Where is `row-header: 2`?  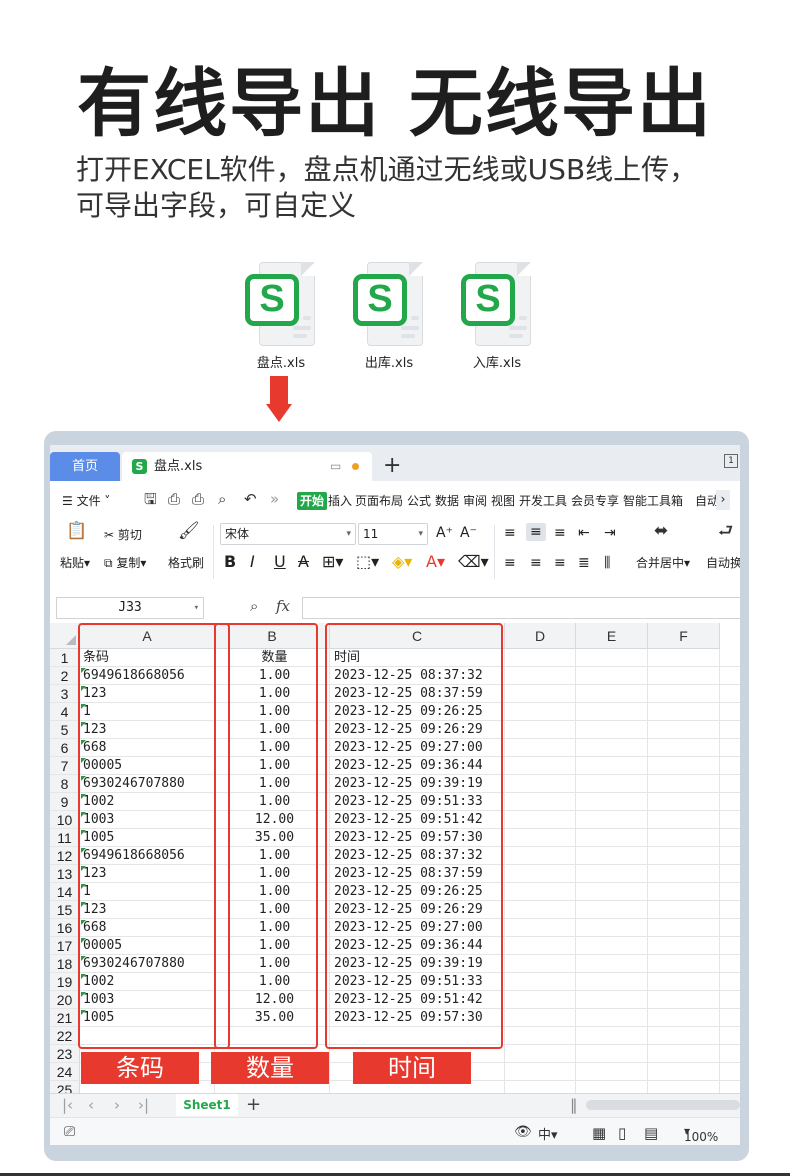
row-header: 2 is located at coordinates (65, 676).